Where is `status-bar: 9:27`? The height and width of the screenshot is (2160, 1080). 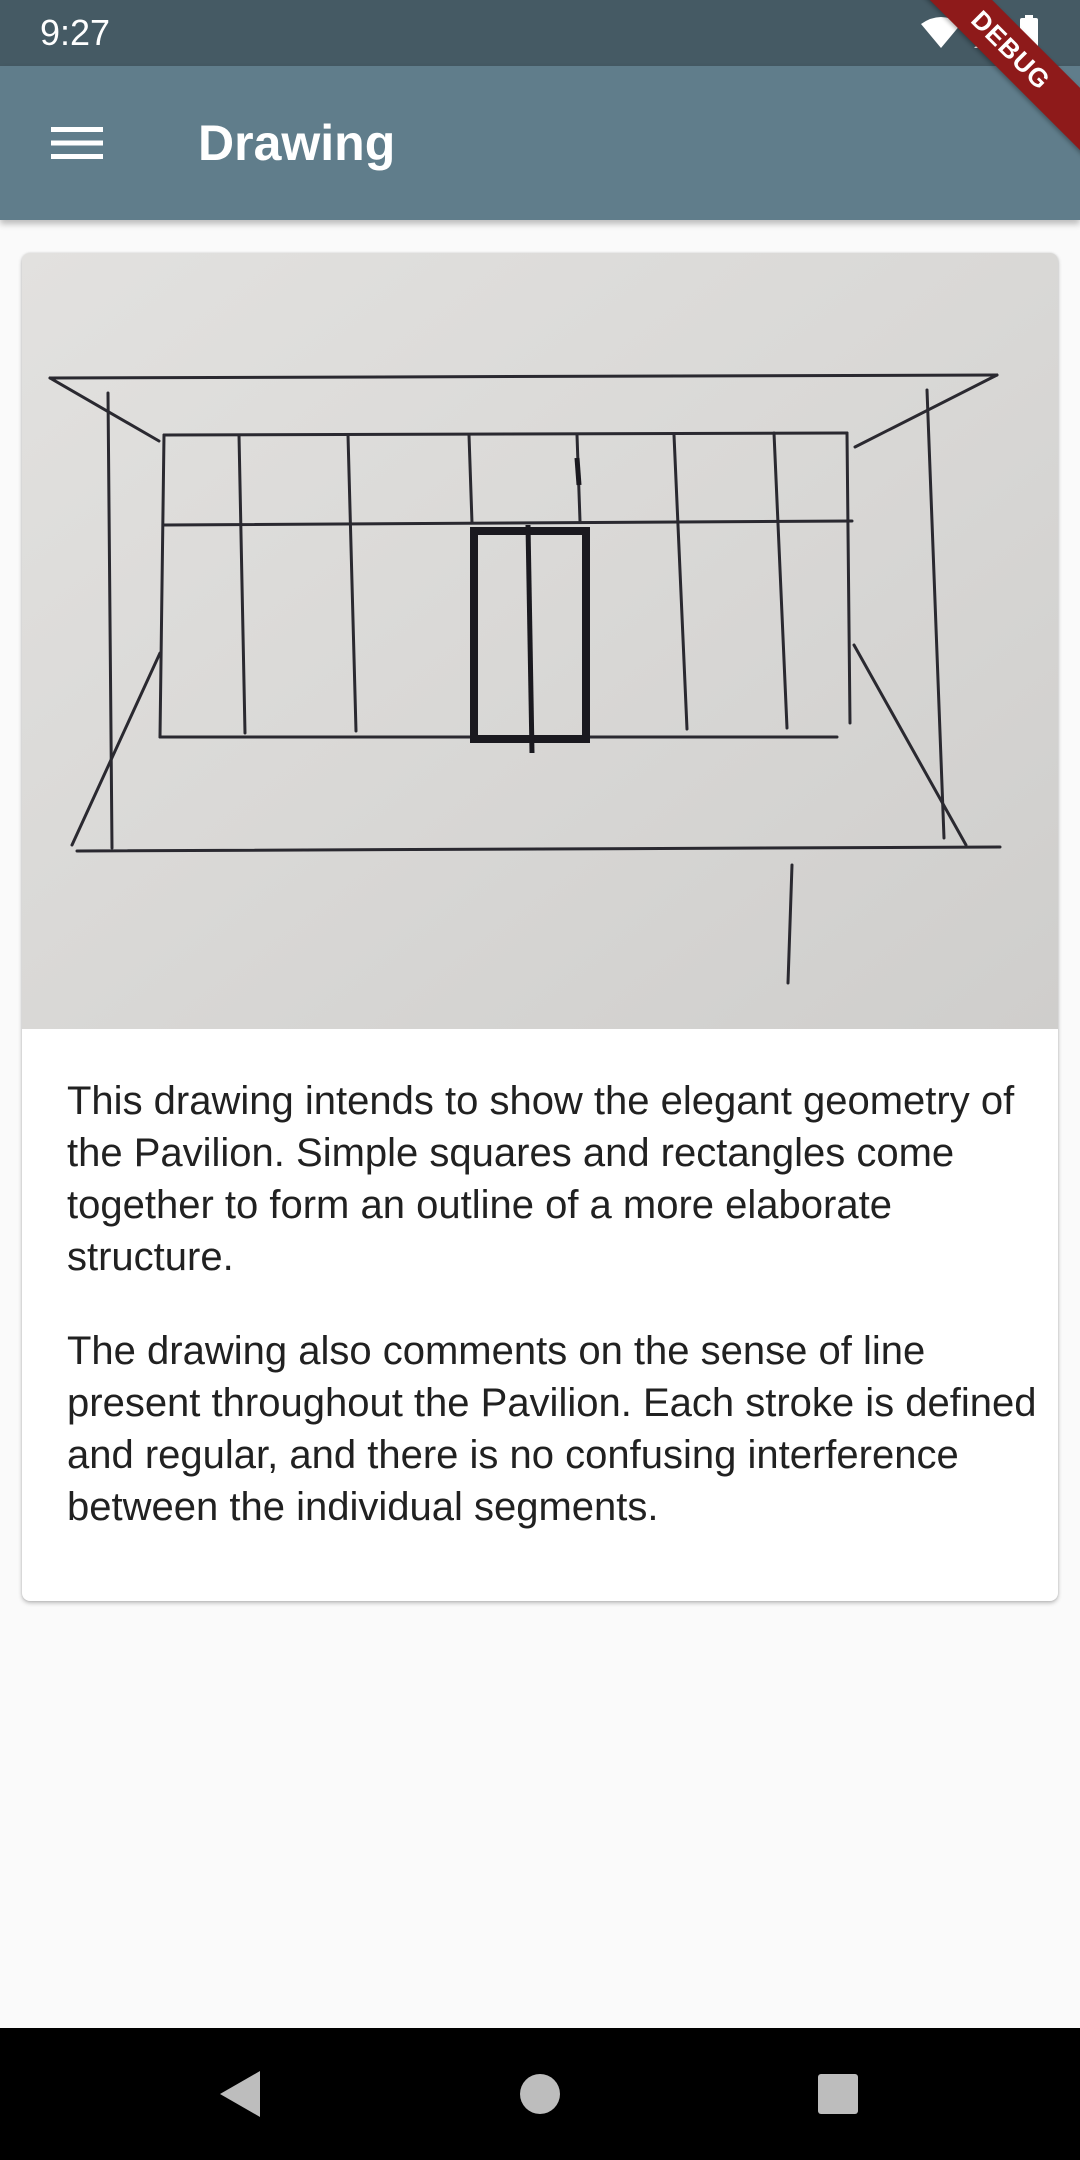 status-bar: 9:27 is located at coordinates (540, 33).